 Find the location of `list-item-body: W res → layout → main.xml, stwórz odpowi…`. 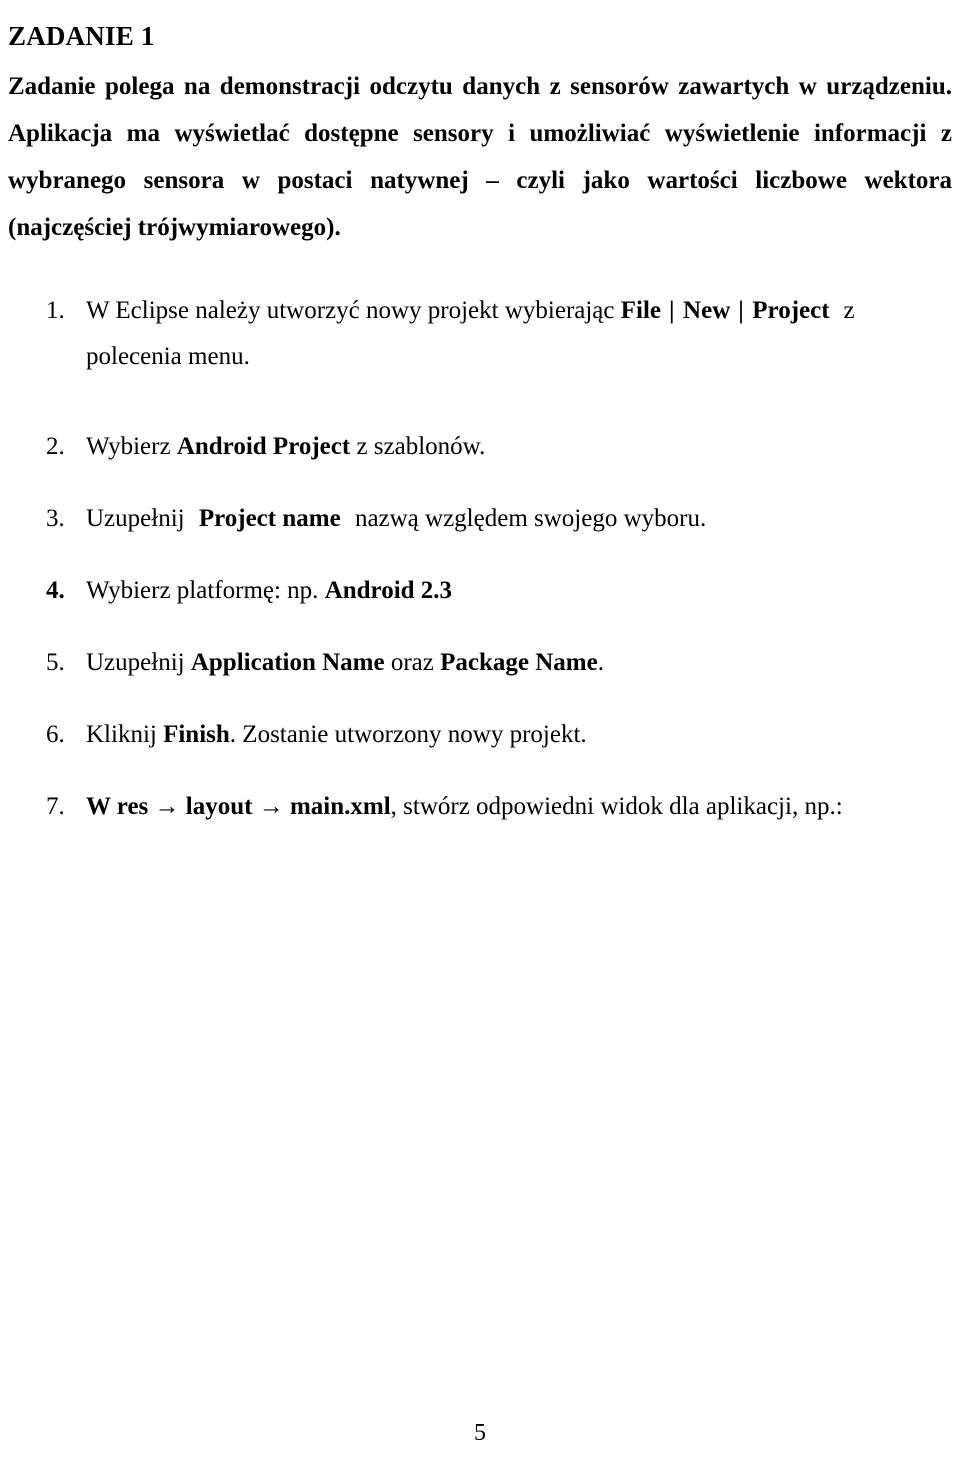

list-item-body: W res → layout → main.xml, stwórz odpowi… is located at coordinates (523, 807).